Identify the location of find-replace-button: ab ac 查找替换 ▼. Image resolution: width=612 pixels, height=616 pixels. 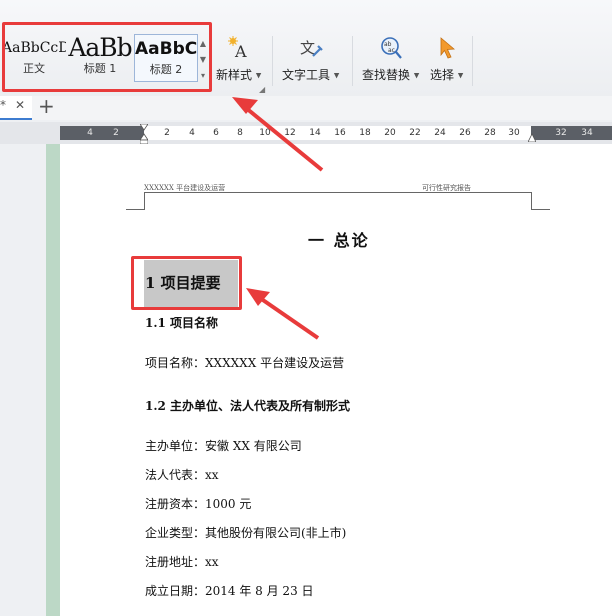
(390, 59).